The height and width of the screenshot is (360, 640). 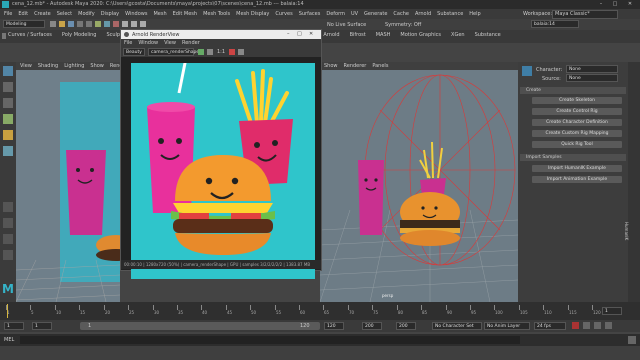 What do you see at coordinates (191, 43) in the screenshot?
I see `renderview-menu-render: Render` at bounding box center [191, 43].